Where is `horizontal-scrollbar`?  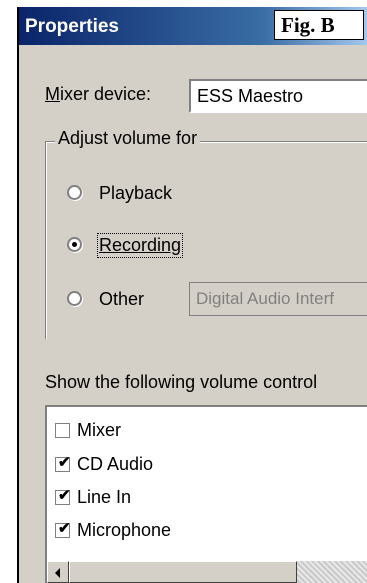 horizontal-scrollbar is located at coordinates (207, 572).